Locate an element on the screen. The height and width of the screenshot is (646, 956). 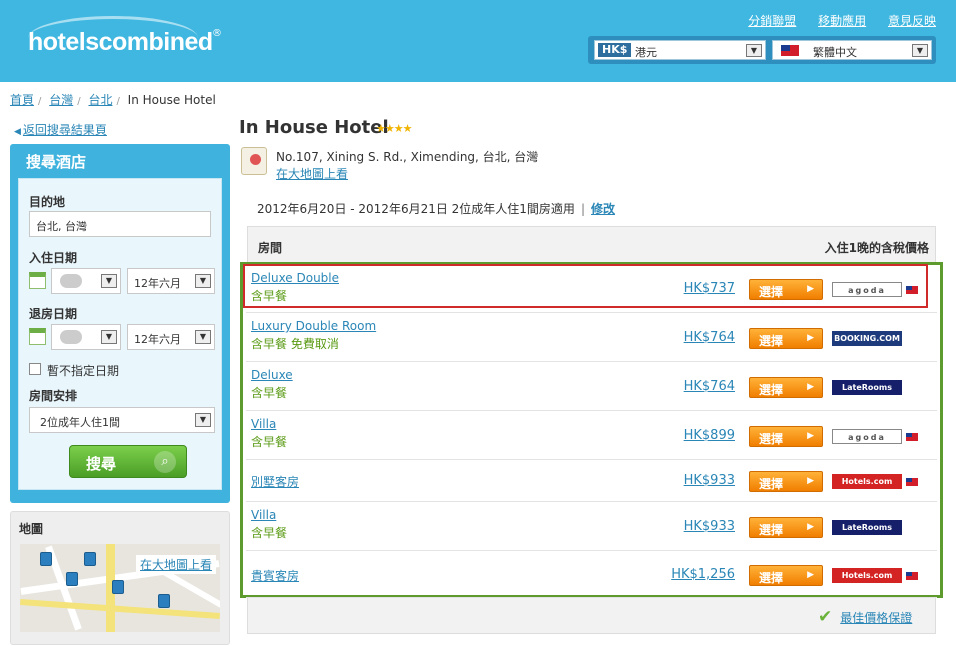
rooms-select: 2位成年人住1間 ▼ is located at coordinates (122, 420).